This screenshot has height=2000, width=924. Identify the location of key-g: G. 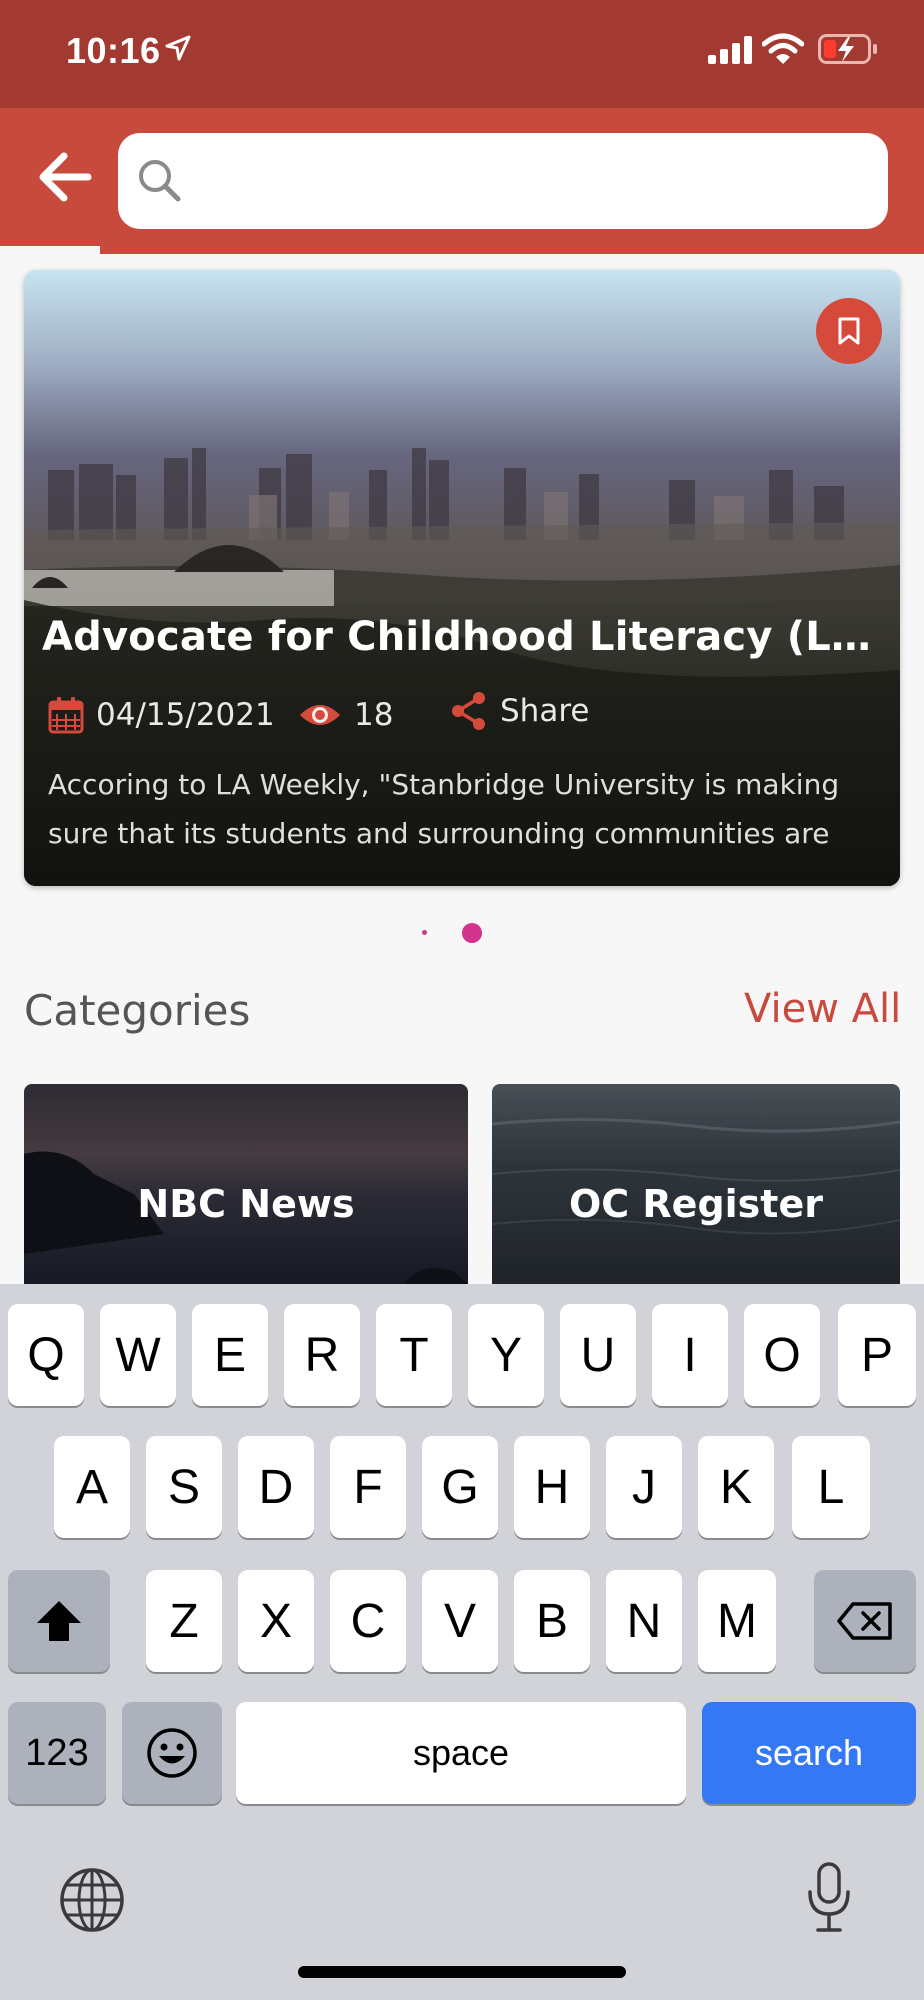
(460, 1487).